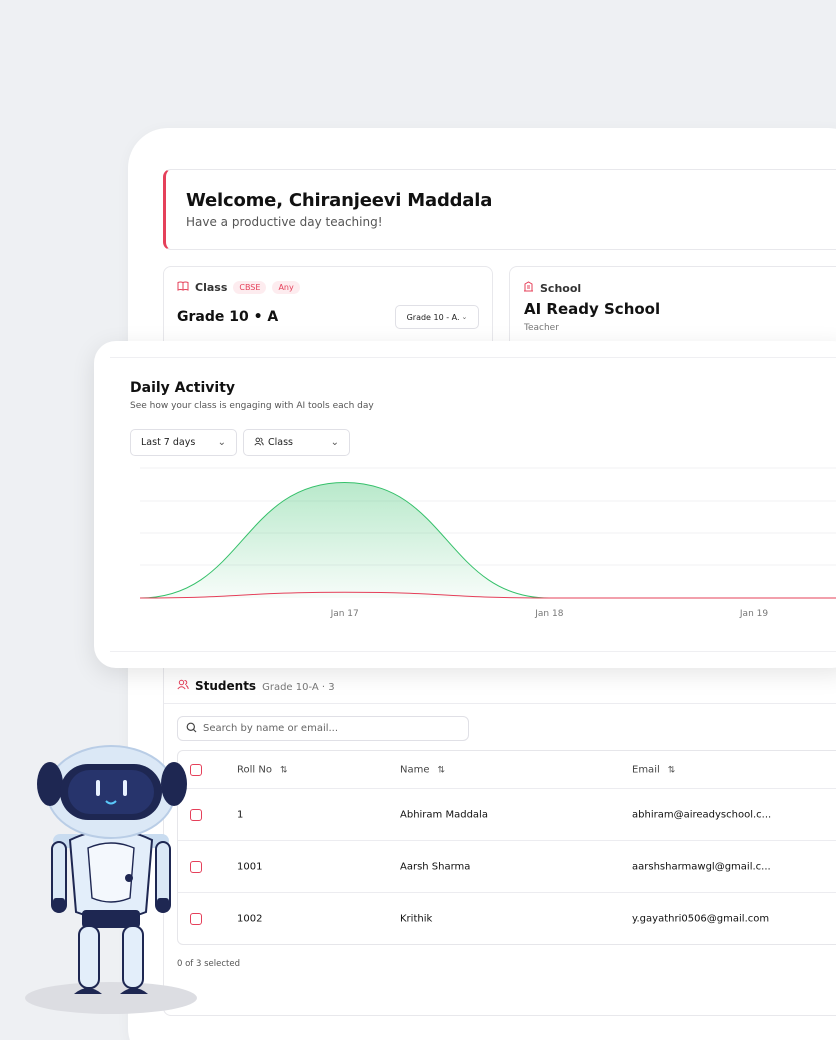 The image size is (836, 1040). I want to click on welcome-title: Welcome, Chiranjeevi Maddala, so click(339, 200).